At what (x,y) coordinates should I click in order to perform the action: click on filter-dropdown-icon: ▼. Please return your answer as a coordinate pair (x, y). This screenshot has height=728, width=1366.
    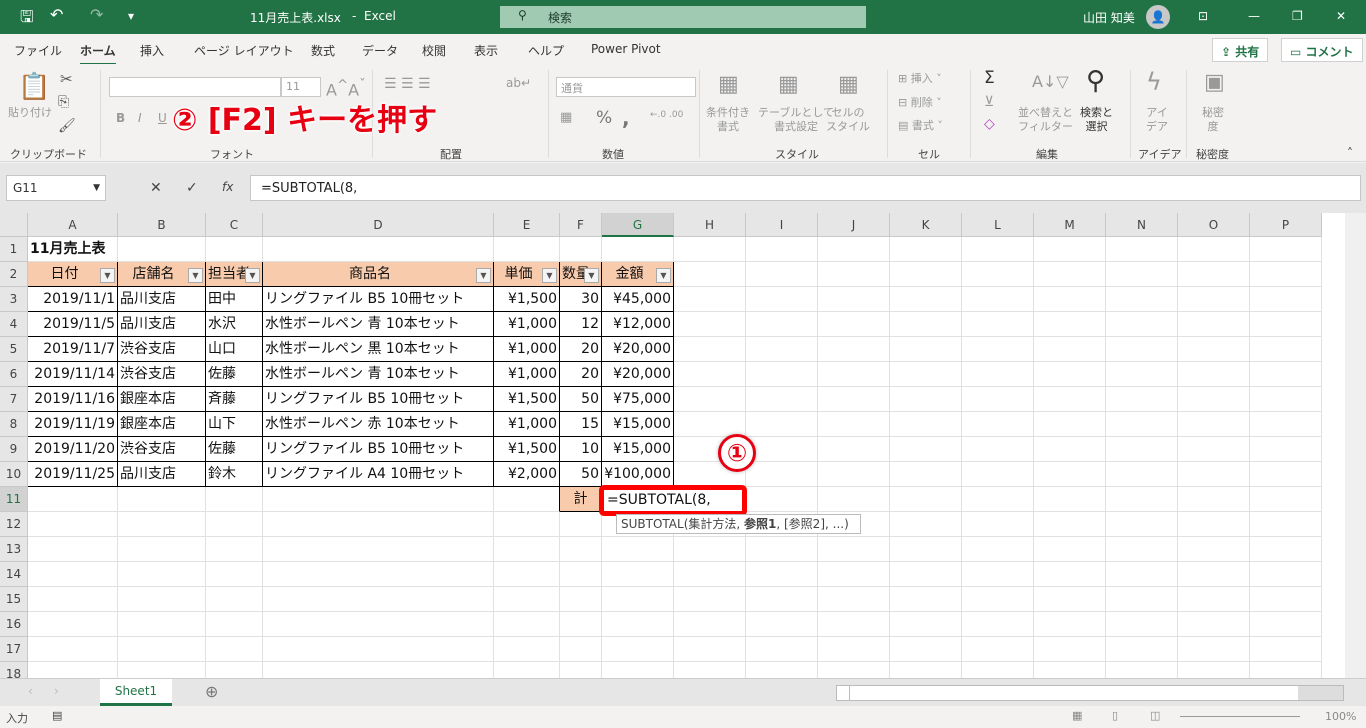
    Looking at the image, I should click on (195, 275).